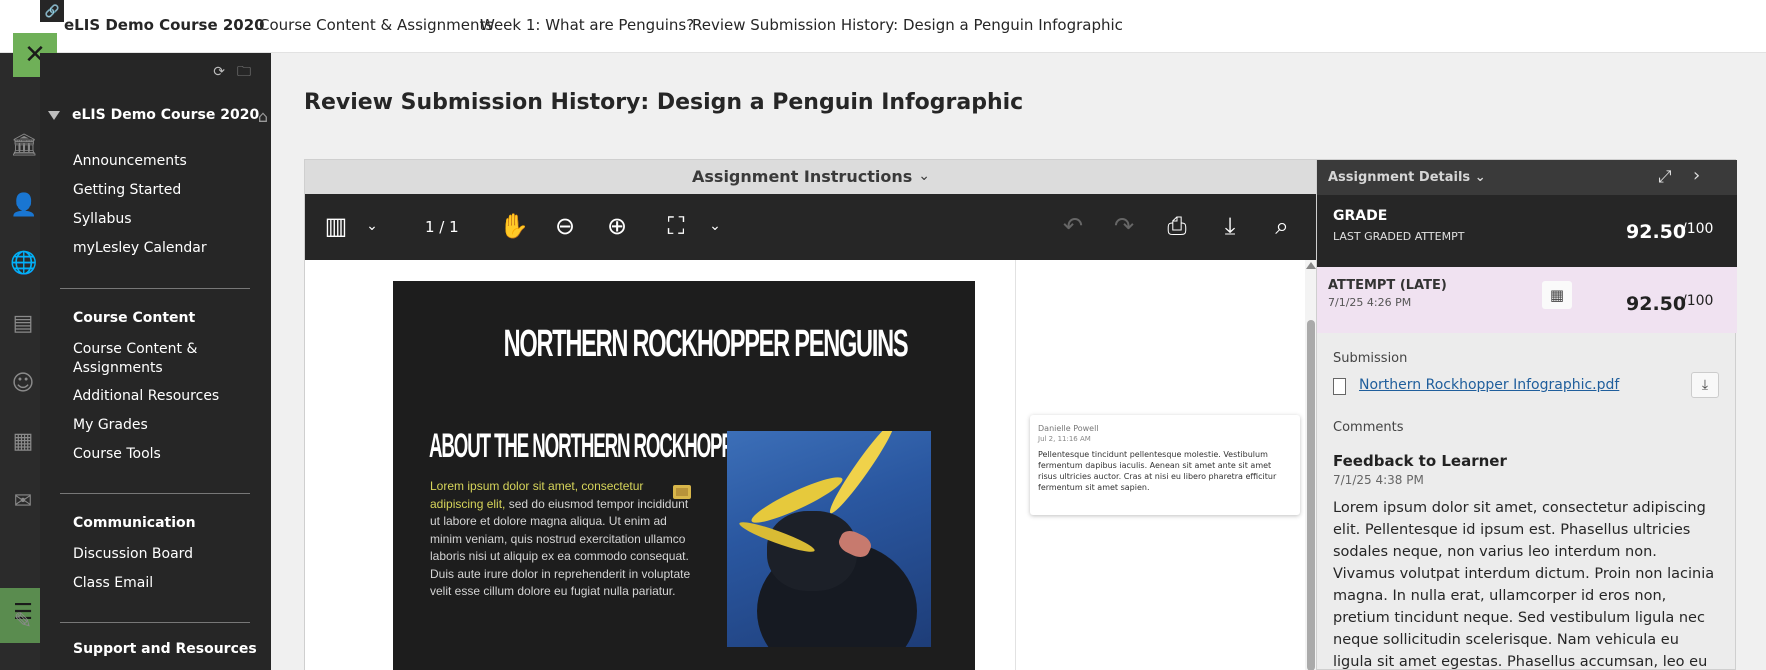 The image size is (1766, 670). What do you see at coordinates (164, 25) in the screenshot?
I see `breadcrumb-course: eLIS Demo Course 2020` at bounding box center [164, 25].